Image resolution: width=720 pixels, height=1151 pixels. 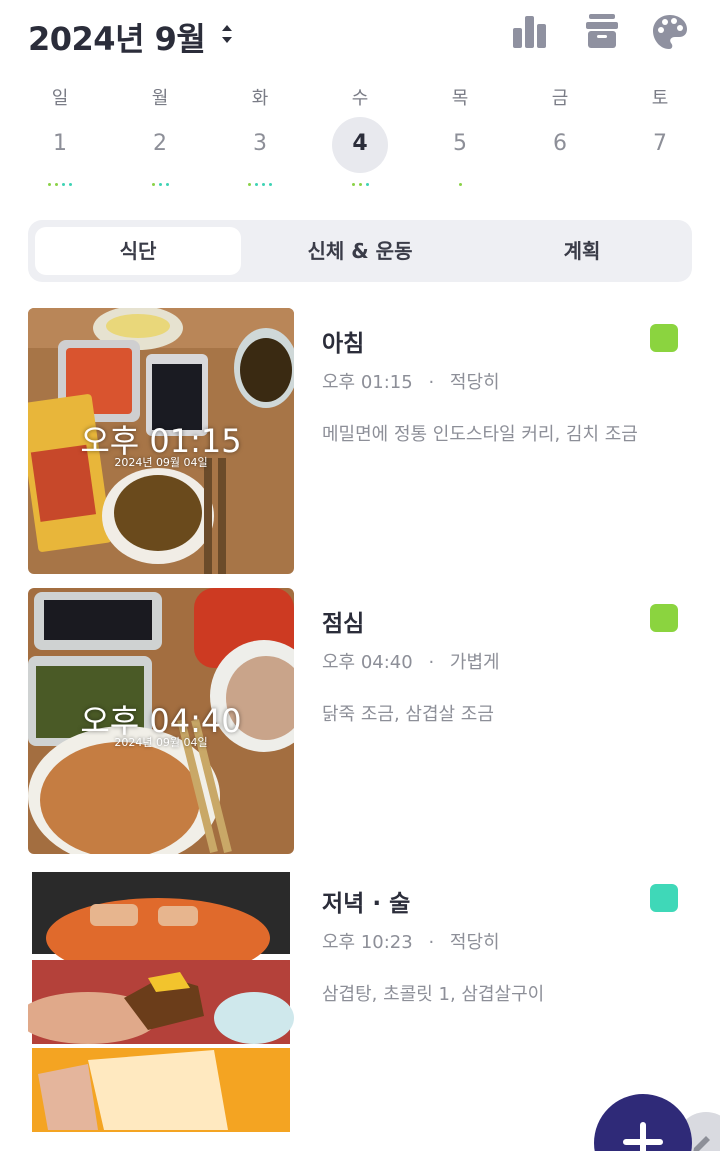 I want to click on stats-icon, so click(x=530, y=32).